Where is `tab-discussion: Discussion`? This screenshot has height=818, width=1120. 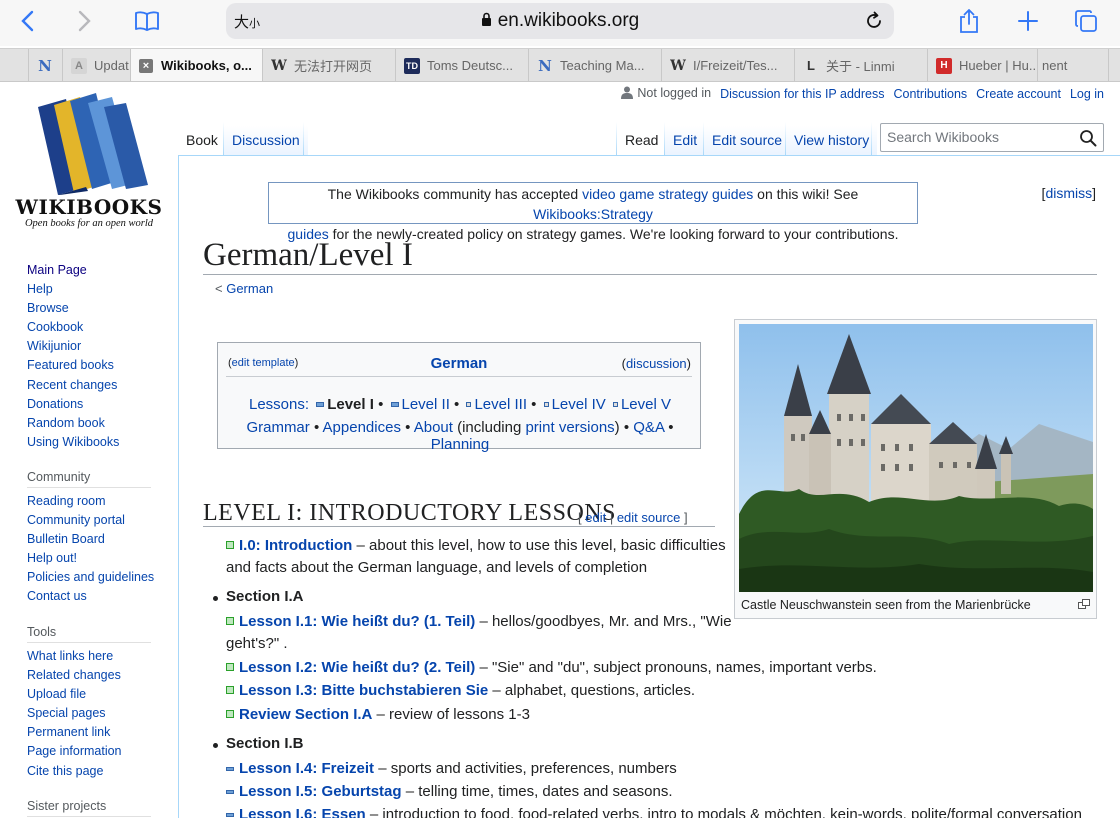 tab-discussion: Discussion is located at coordinates (266, 141).